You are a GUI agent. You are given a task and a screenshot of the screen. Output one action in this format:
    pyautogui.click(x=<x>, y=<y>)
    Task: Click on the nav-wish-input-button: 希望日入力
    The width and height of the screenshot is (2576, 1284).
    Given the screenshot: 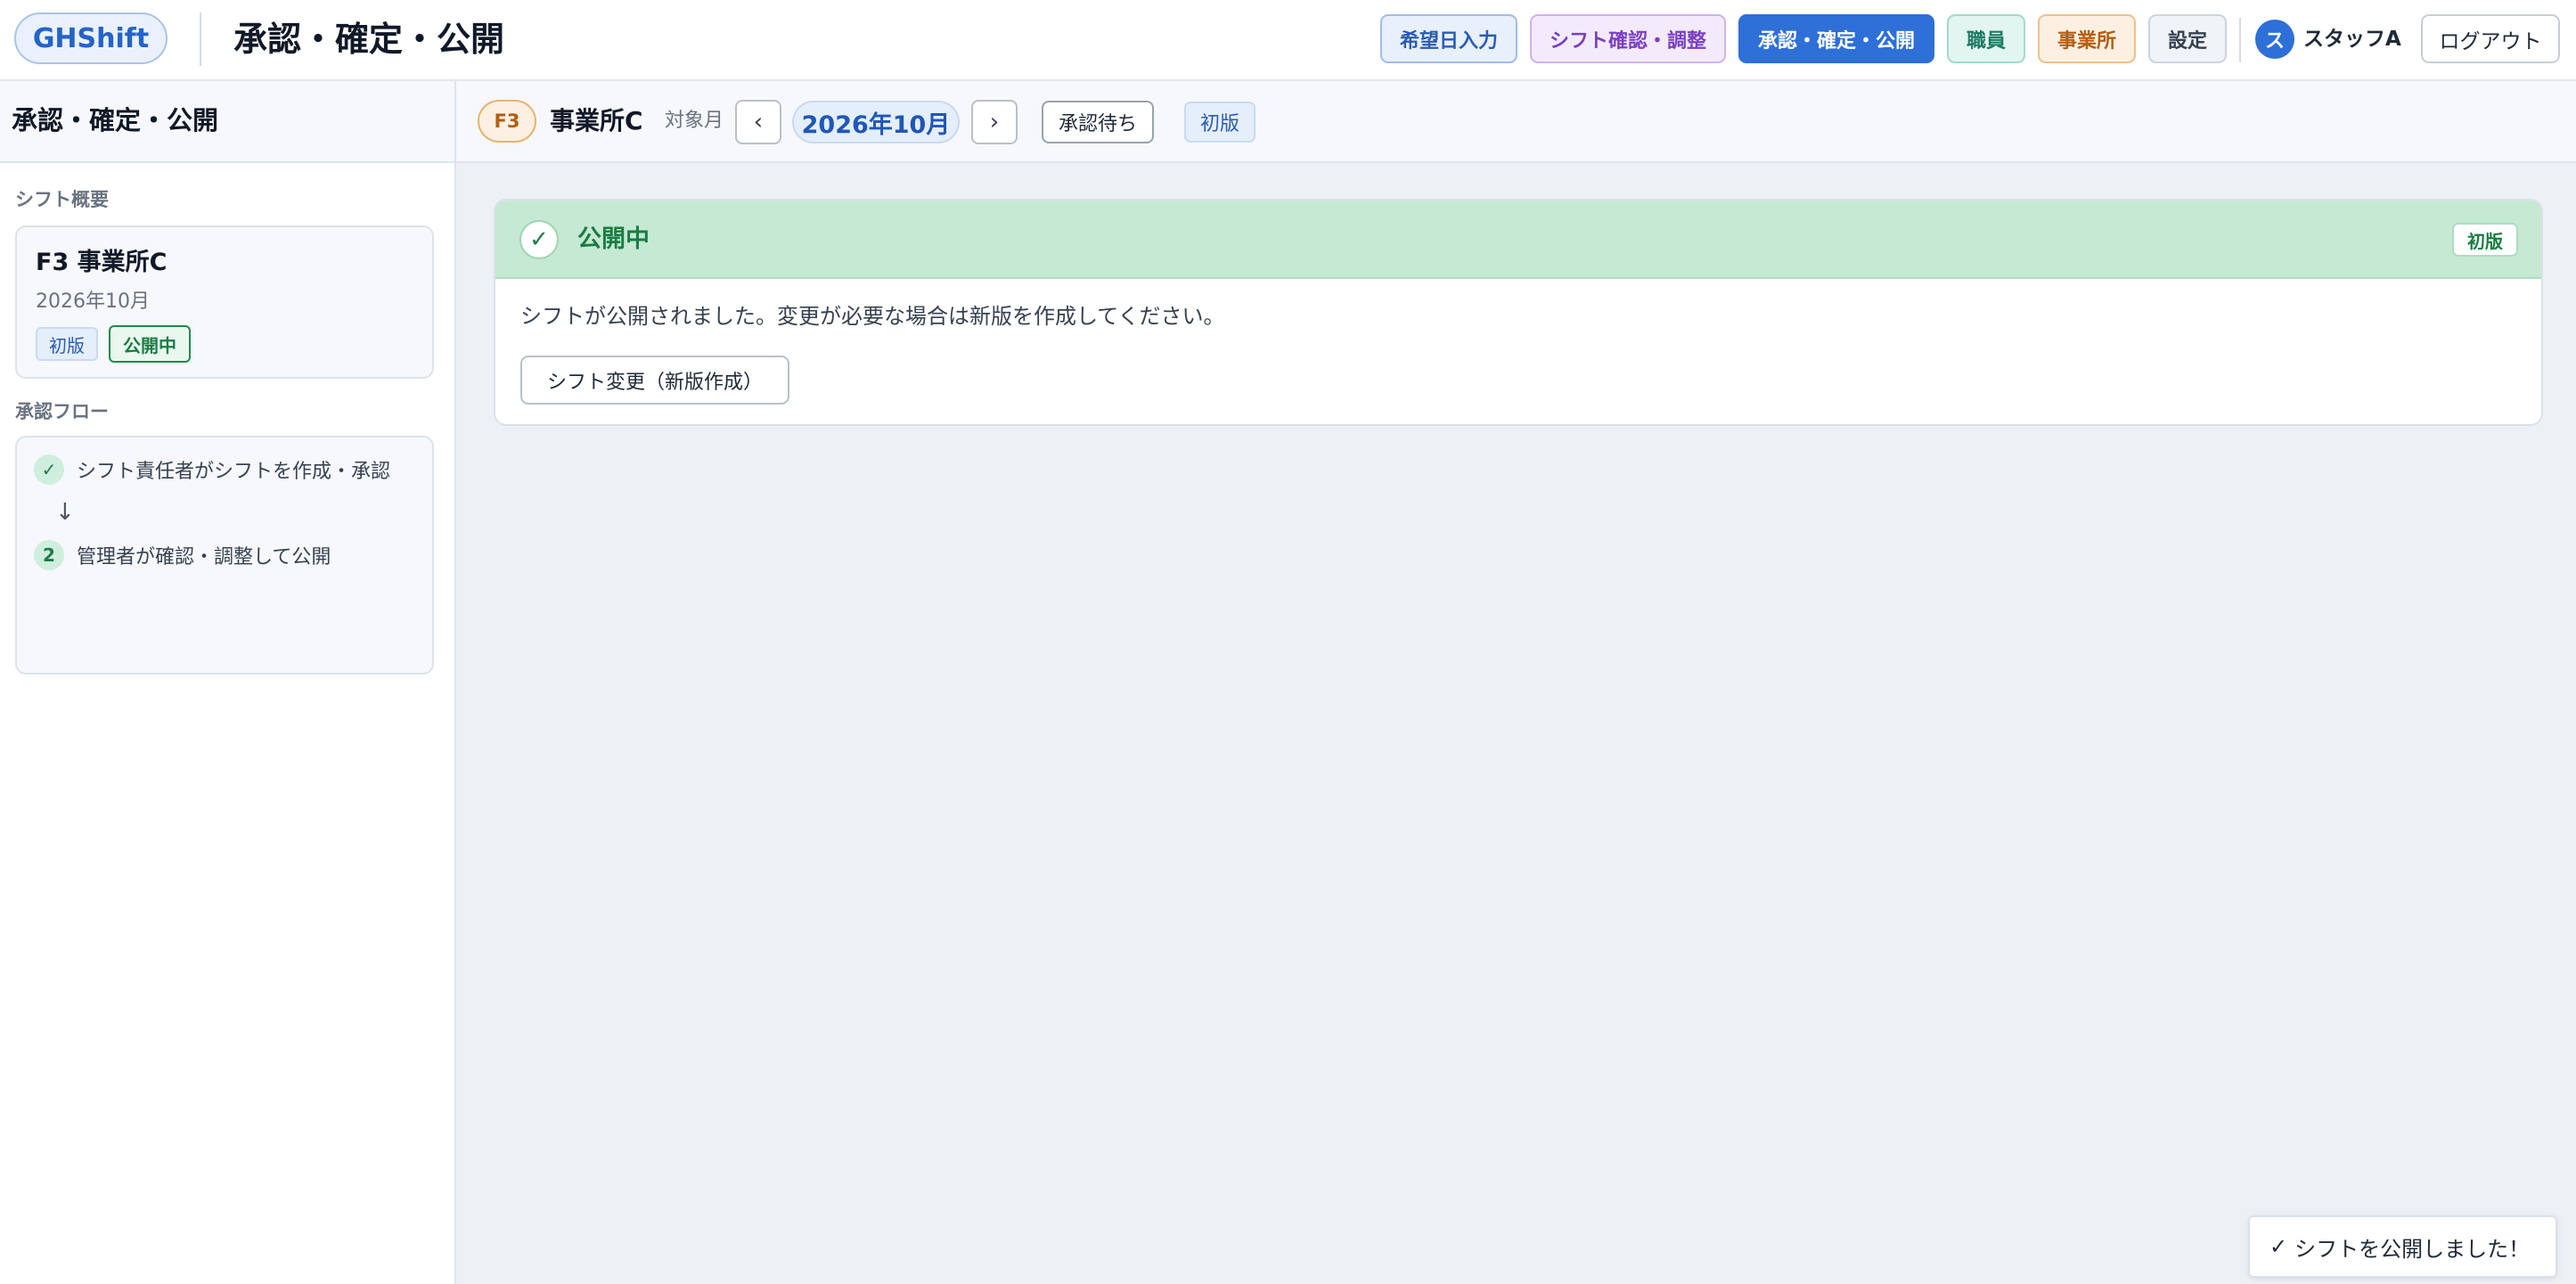 What is the action you would take?
    pyautogui.click(x=1448, y=38)
    